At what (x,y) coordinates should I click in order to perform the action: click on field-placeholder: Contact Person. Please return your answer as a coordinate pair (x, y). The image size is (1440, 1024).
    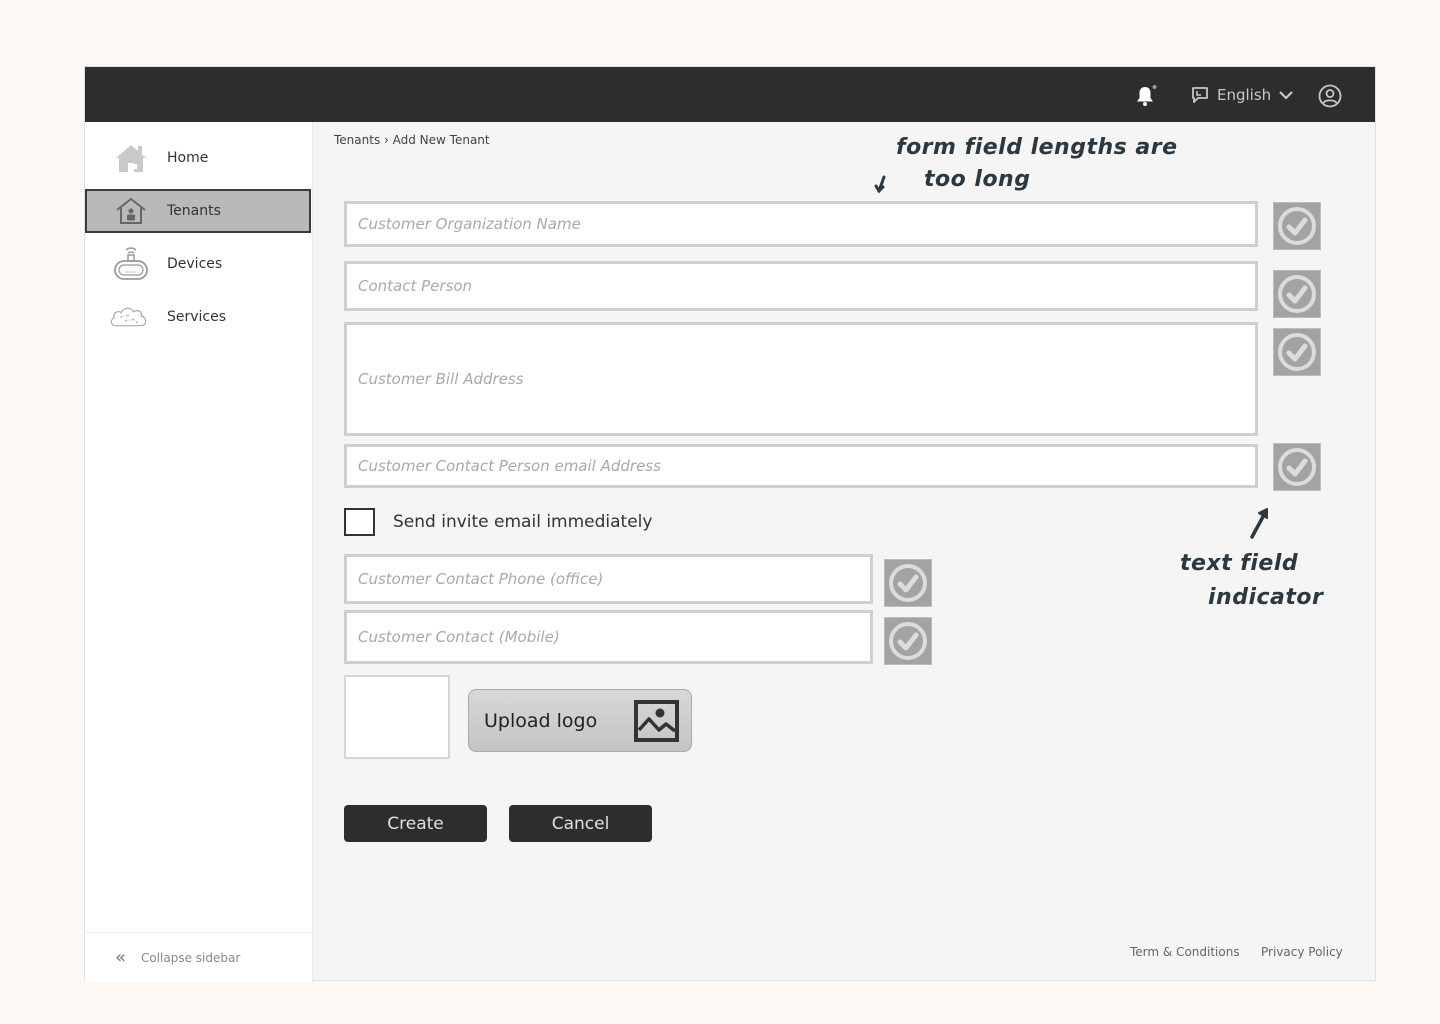
    Looking at the image, I should click on (415, 286).